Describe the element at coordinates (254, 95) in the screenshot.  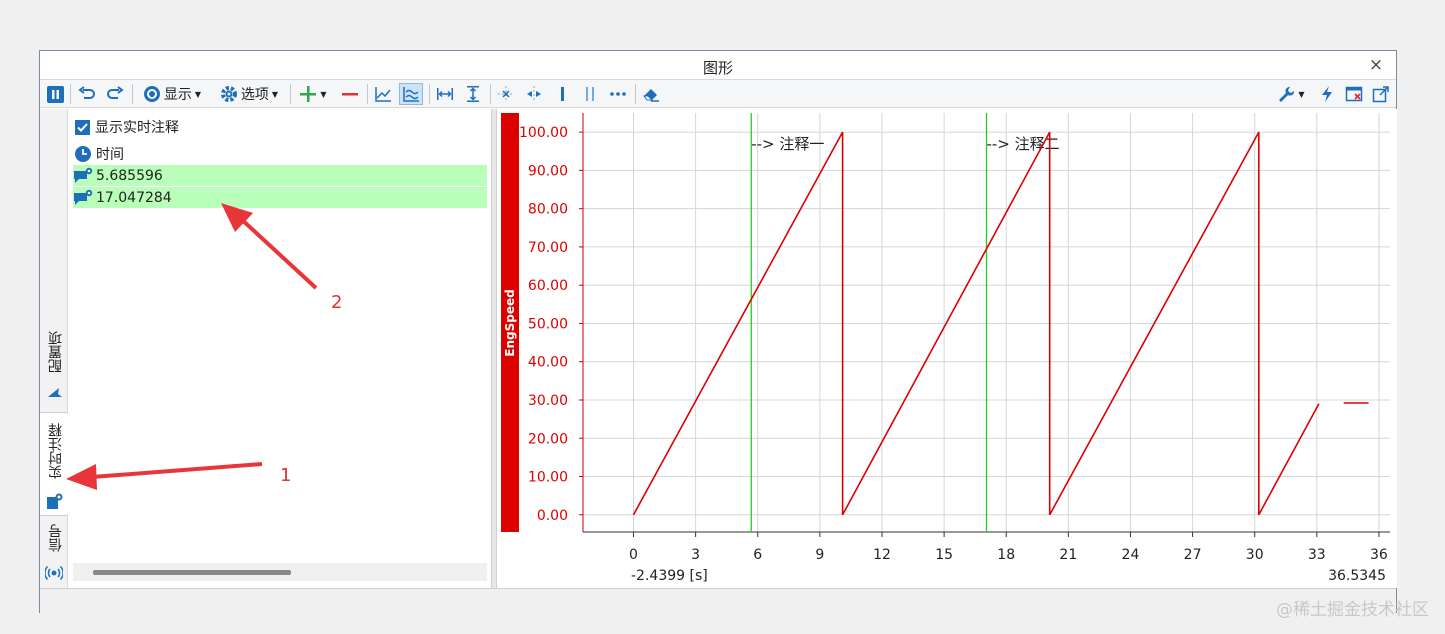
I see `options-label: 选项` at that location.